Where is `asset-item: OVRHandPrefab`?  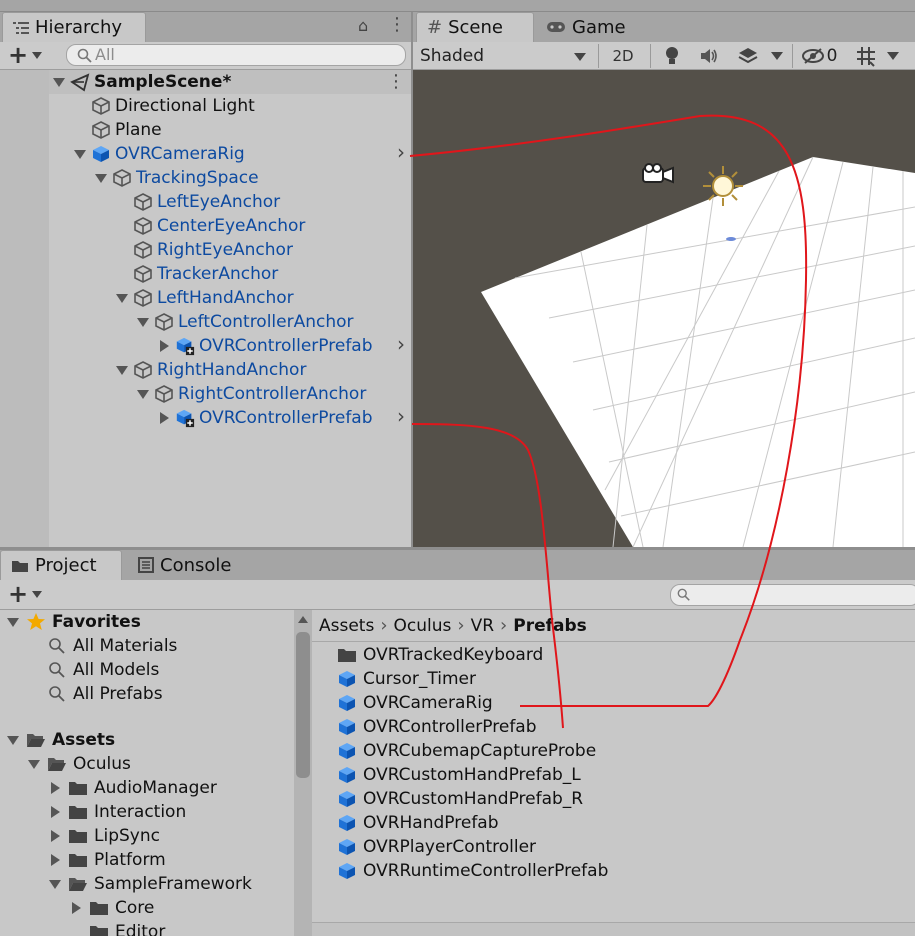
asset-item: OVRHandPrefab is located at coordinates (418, 823).